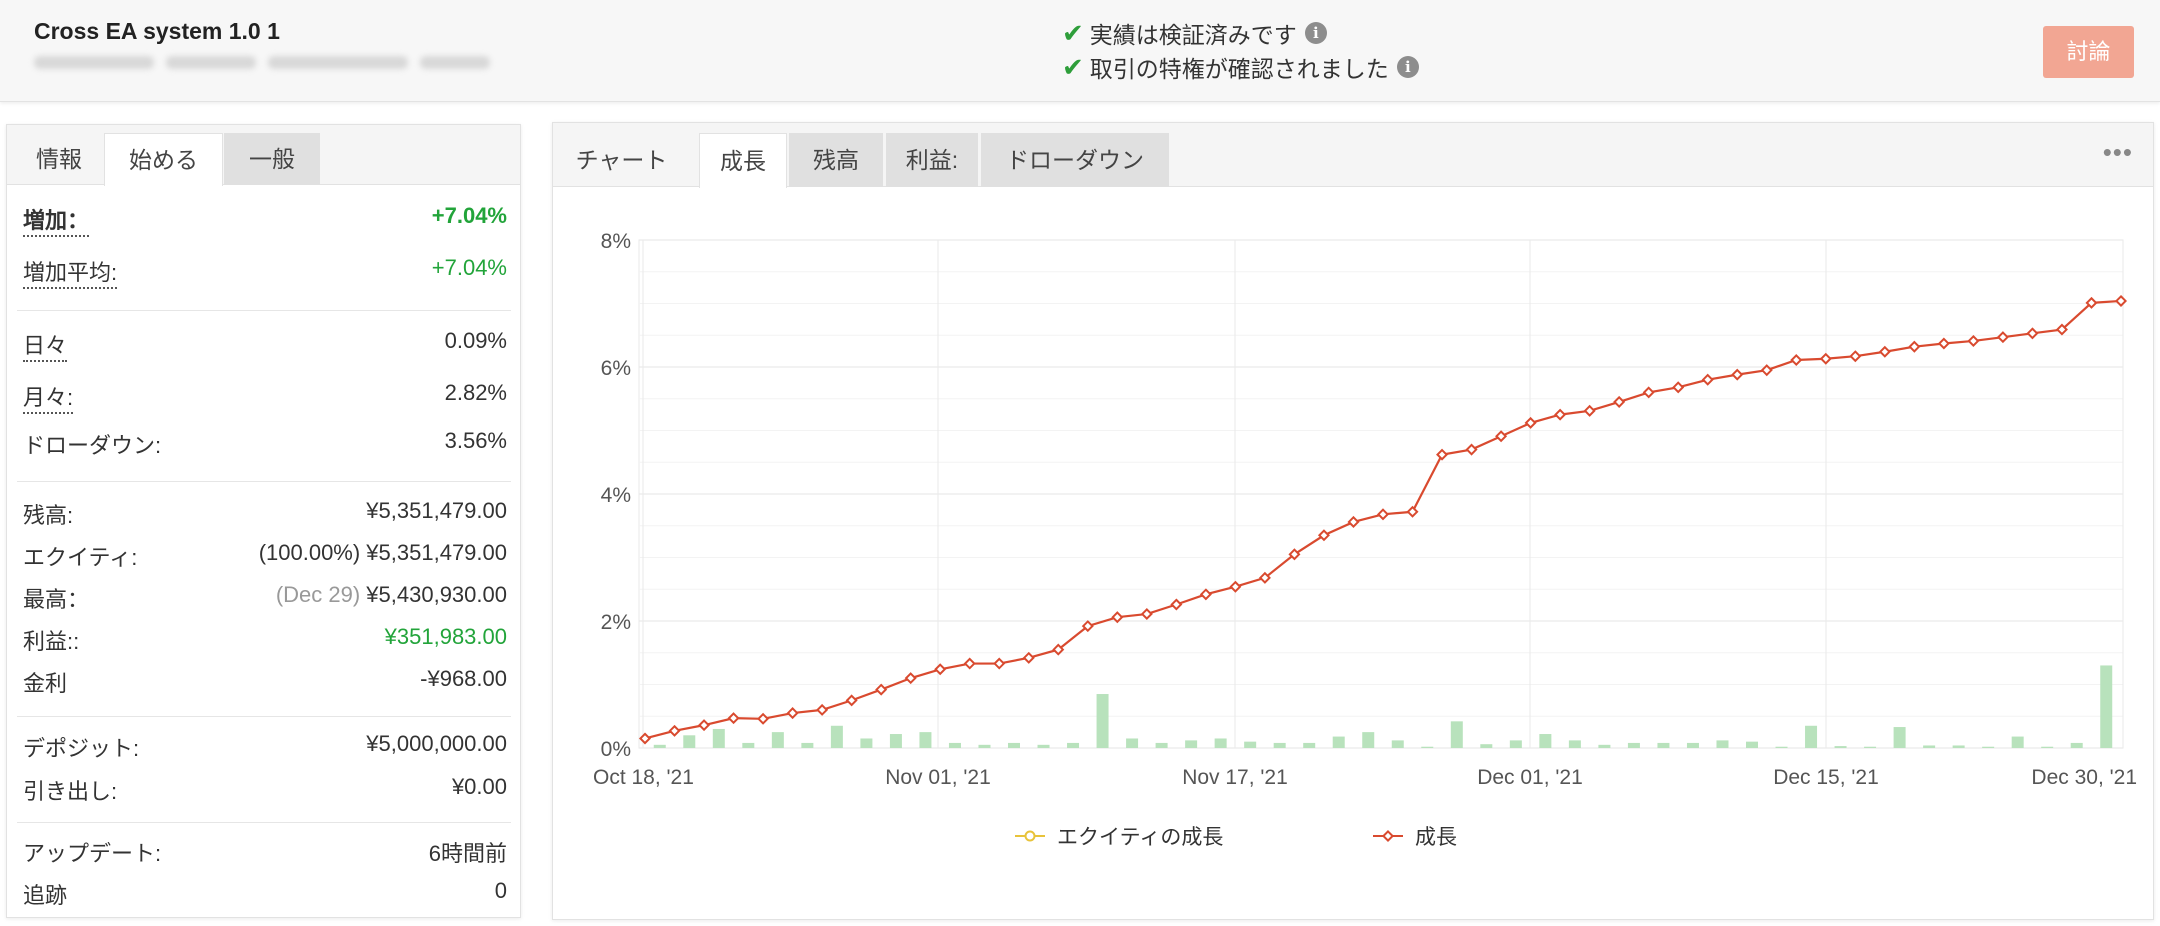 The height and width of the screenshot is (926, 2160). I want to click on stat-highest: 最高： (Dec 29) ¥5,430,930.00, so click(265, 600).